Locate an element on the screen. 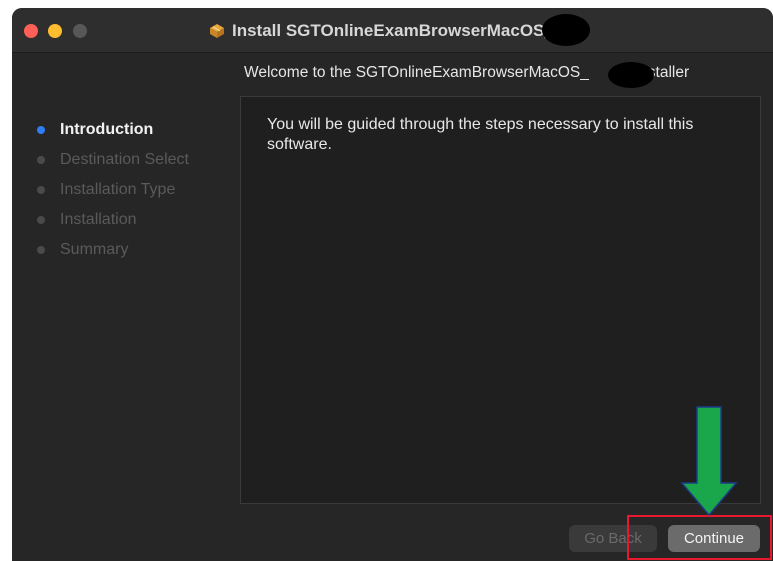 The image size is (773, 561). window-title-text: Install SGTOnlineExamBrowserMacOS_ is located at coordinates (393, 30).